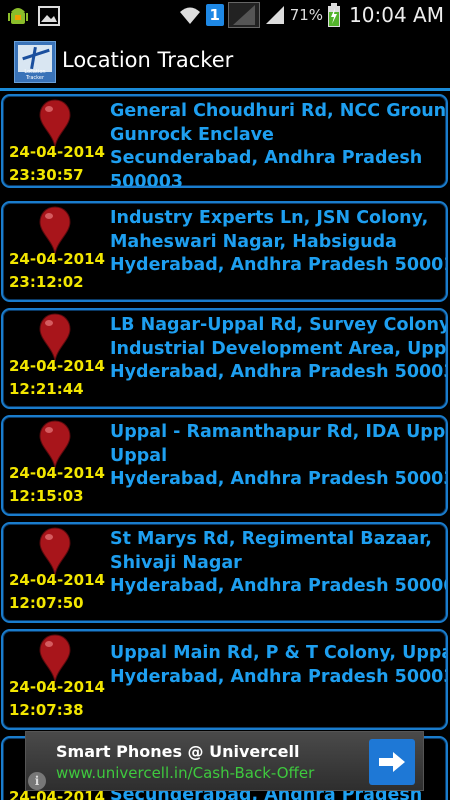  What do you see at coordinates (306, 15) in the screenshot?
I see `battery-percent: 71%` at bounding box center [306, 15].